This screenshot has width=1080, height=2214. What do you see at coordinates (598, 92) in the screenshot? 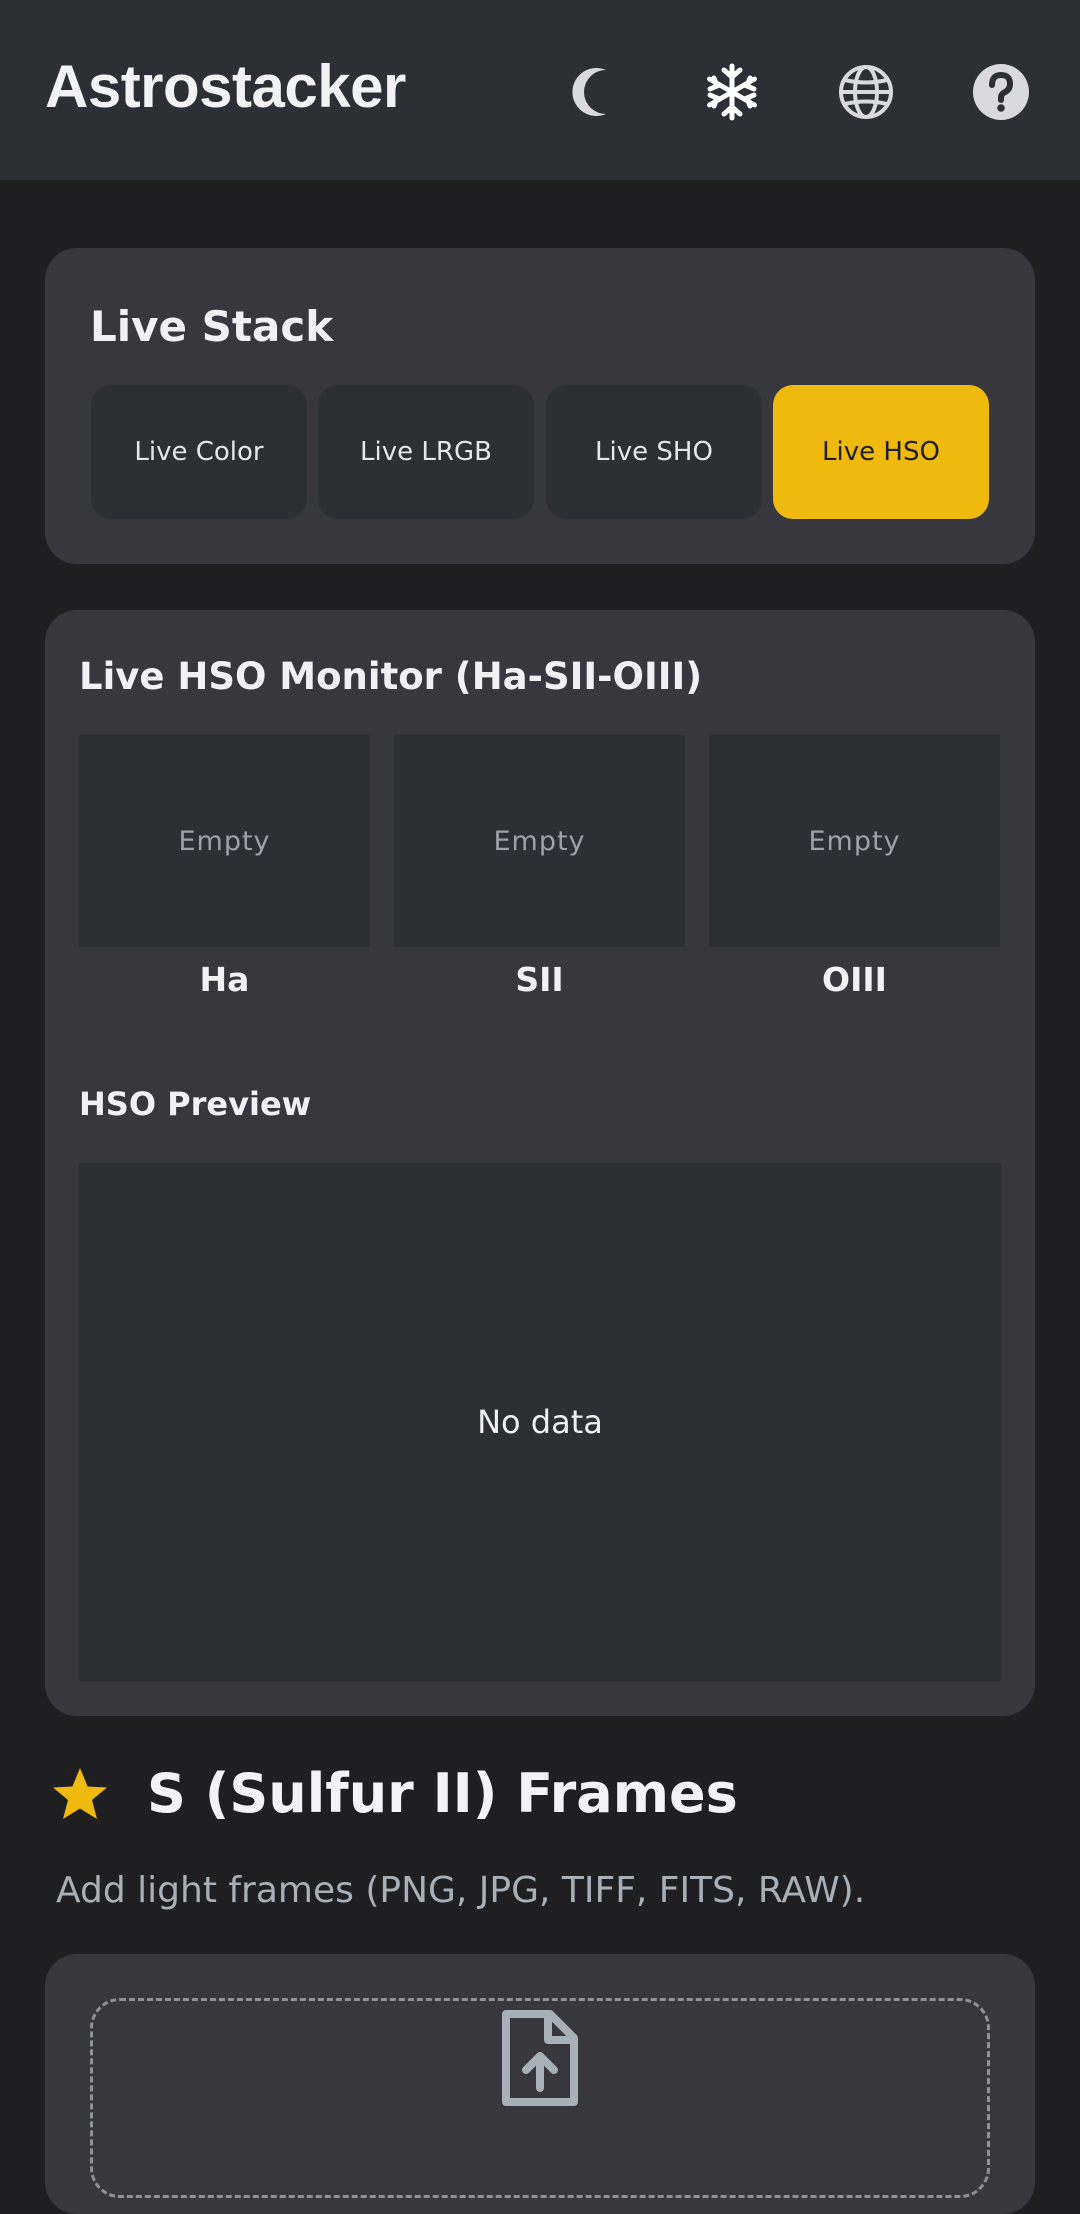
I see `moon-icon` at bounding box center [598, 92].